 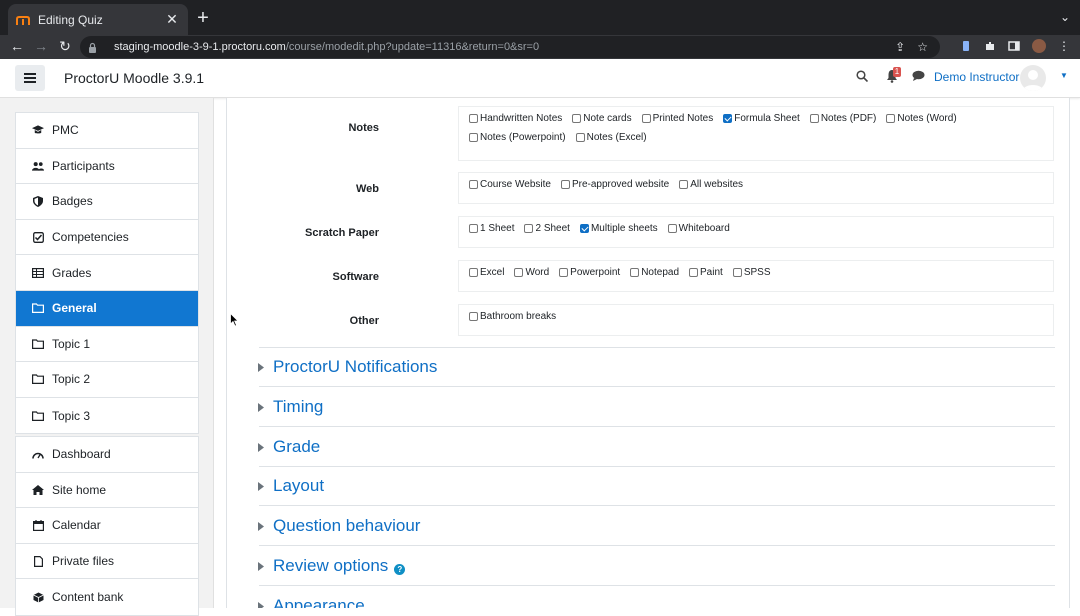 What do you see at coordinates (203, 18) in the screenshot?
I see `new-tab-button: +` at bounding box center [203, 18].